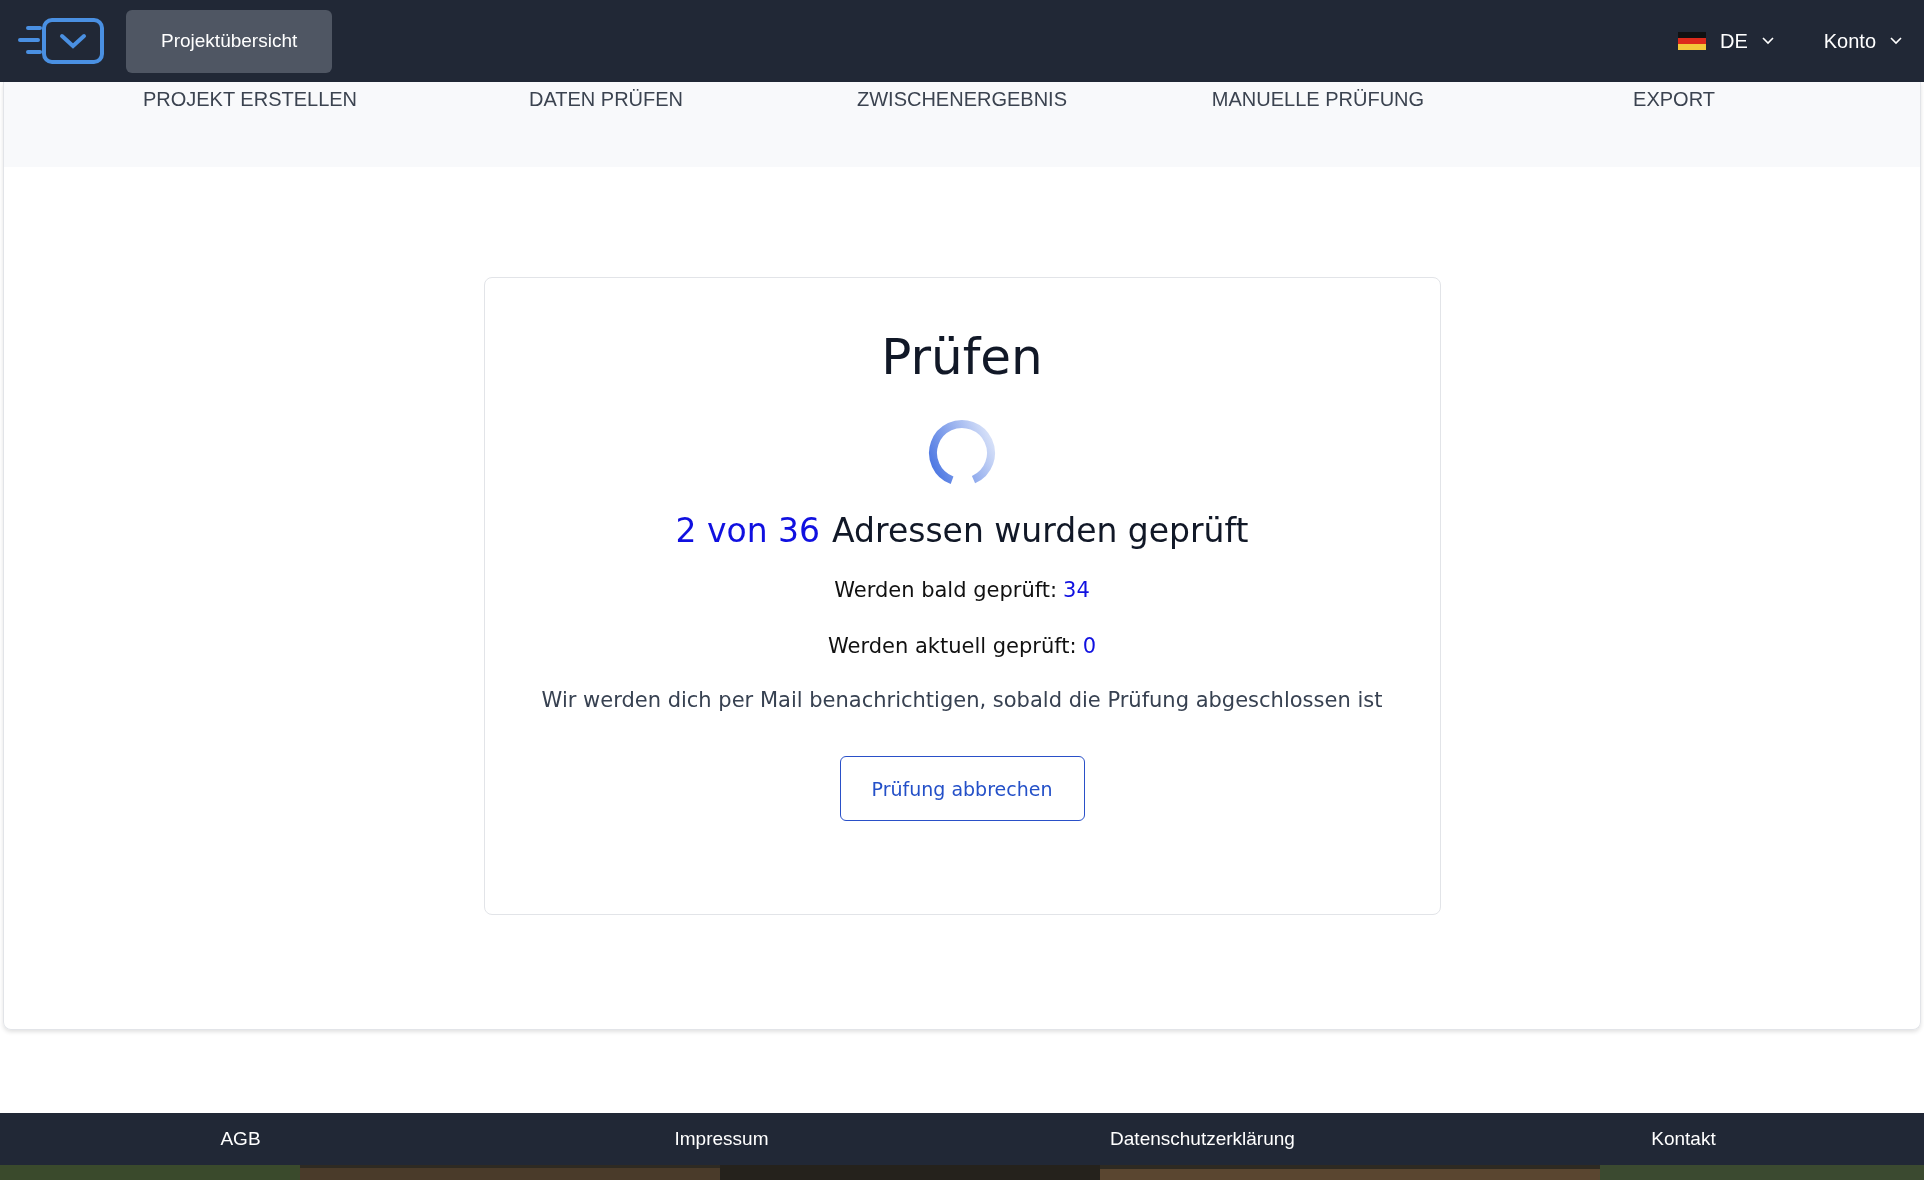  Describe the element at coordinates (240, 1139) in the screenshot. I see `footer-link: AGB` at that location.